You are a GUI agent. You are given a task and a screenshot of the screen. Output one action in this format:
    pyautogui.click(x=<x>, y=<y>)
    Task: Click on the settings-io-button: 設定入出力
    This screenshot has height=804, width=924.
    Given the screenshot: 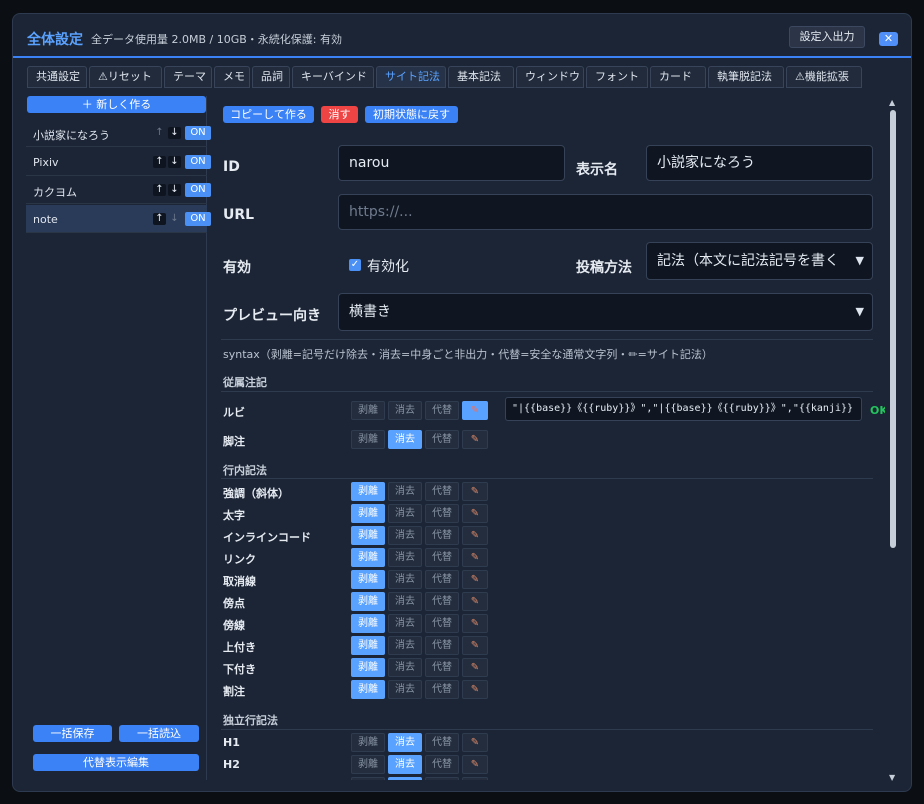 What is the action you would take?
    pyautogui.click(x=827, y=37)
    